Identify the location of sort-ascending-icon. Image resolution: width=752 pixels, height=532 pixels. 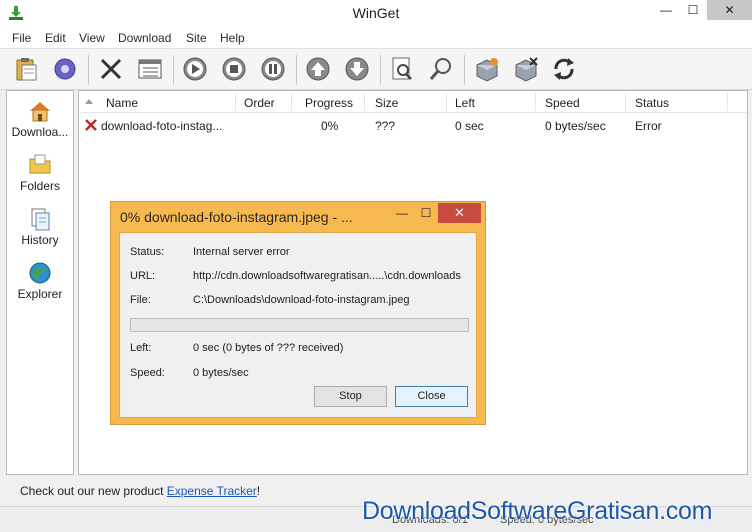
(89, 101).